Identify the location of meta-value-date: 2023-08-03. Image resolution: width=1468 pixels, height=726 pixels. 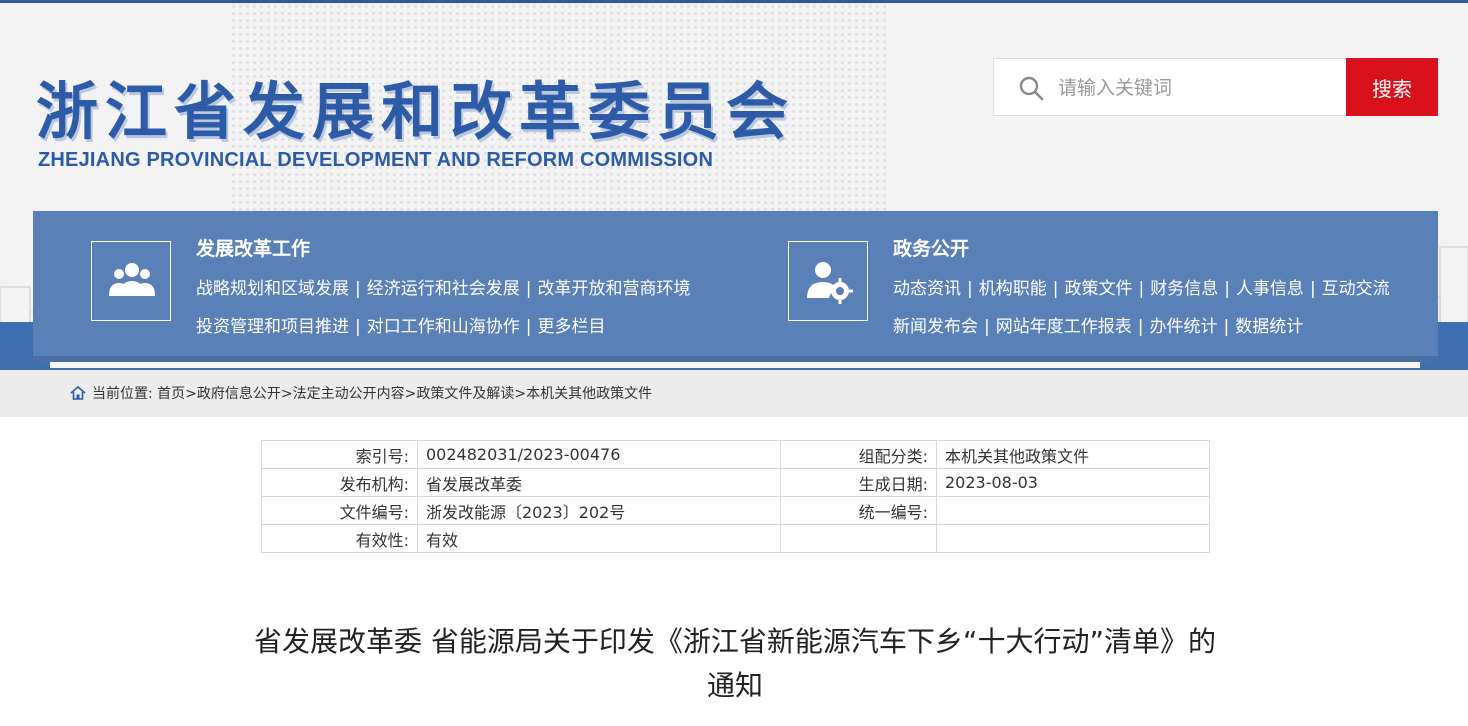
(1073, 482).